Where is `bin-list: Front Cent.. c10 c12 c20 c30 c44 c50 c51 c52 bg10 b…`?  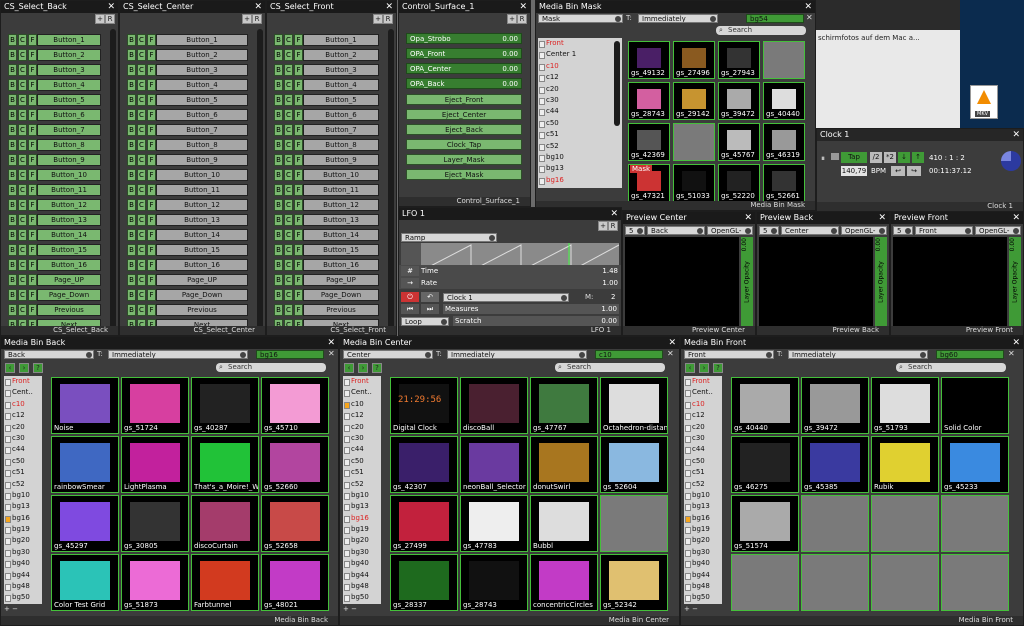
bin-list: Front Cent.. c10 c12 c20 c30 c44 c50 c51 c52 bg10 b… is located at coordinates (23, 490).